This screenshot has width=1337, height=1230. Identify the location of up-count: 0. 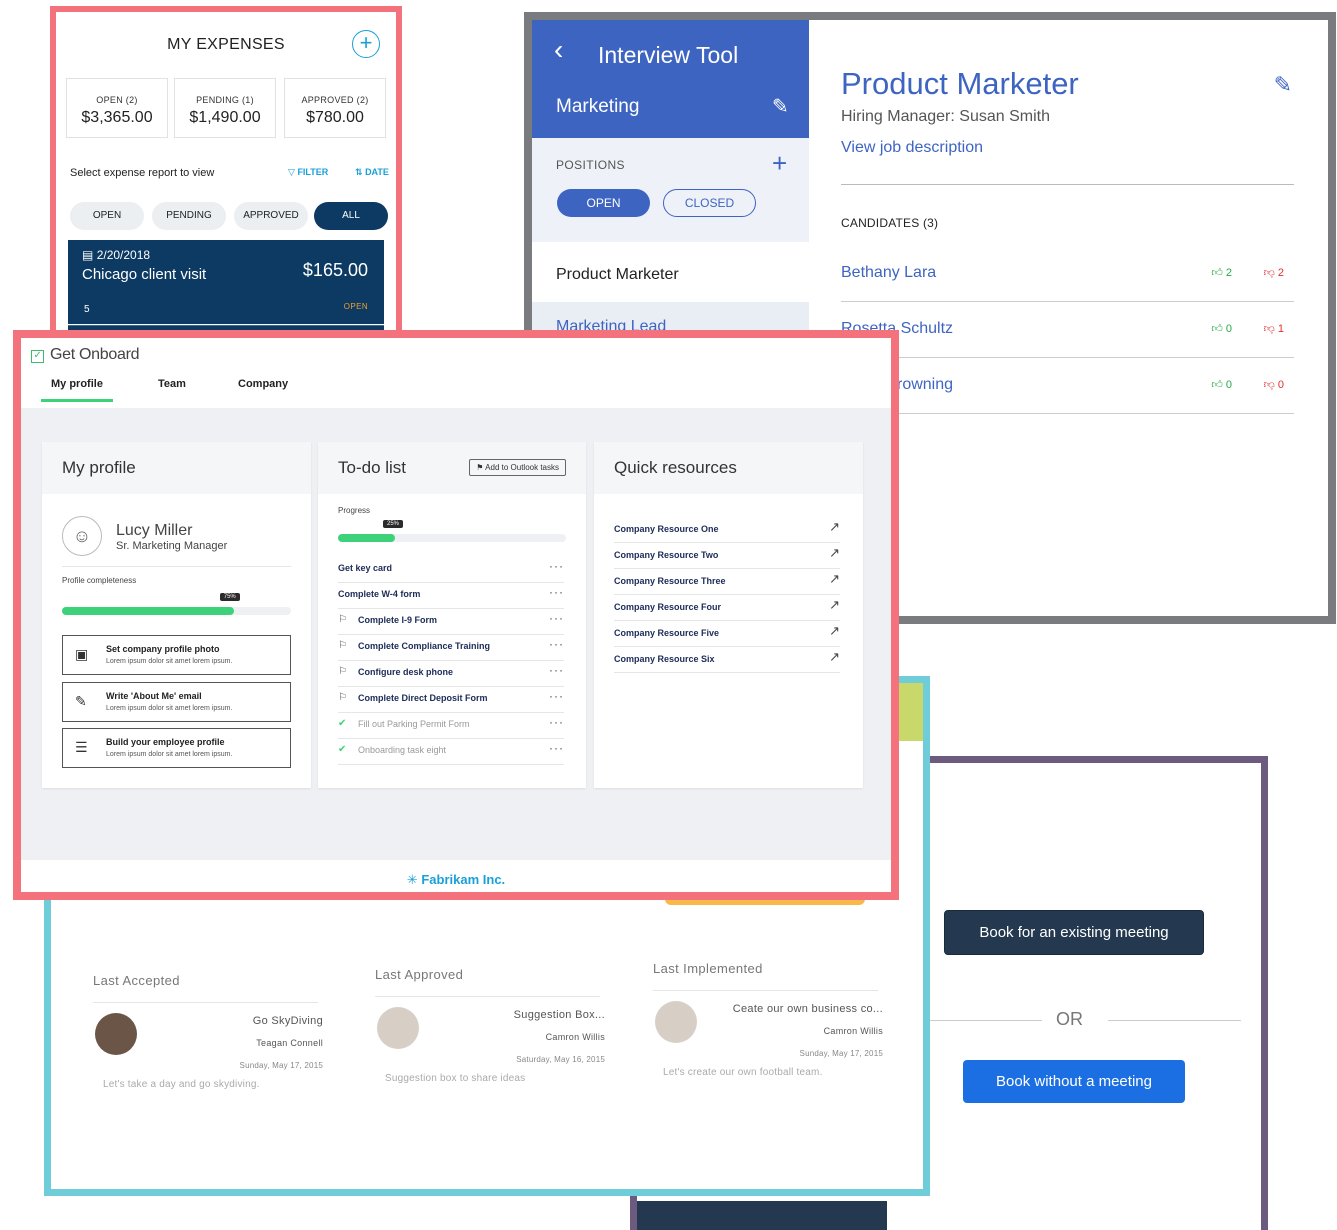
(1228, 329).